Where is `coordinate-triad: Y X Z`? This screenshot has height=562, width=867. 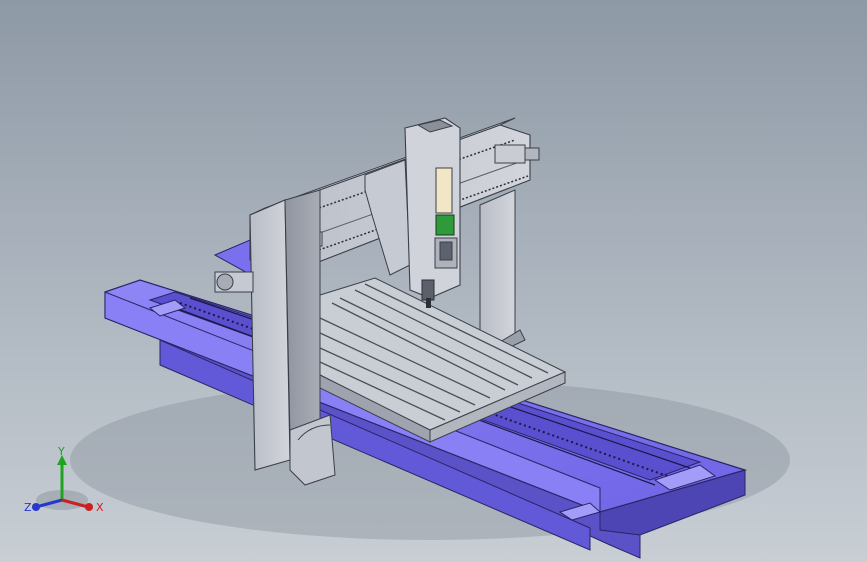
coordinate-triad: Y X Z is located at coordinates (64, 479).